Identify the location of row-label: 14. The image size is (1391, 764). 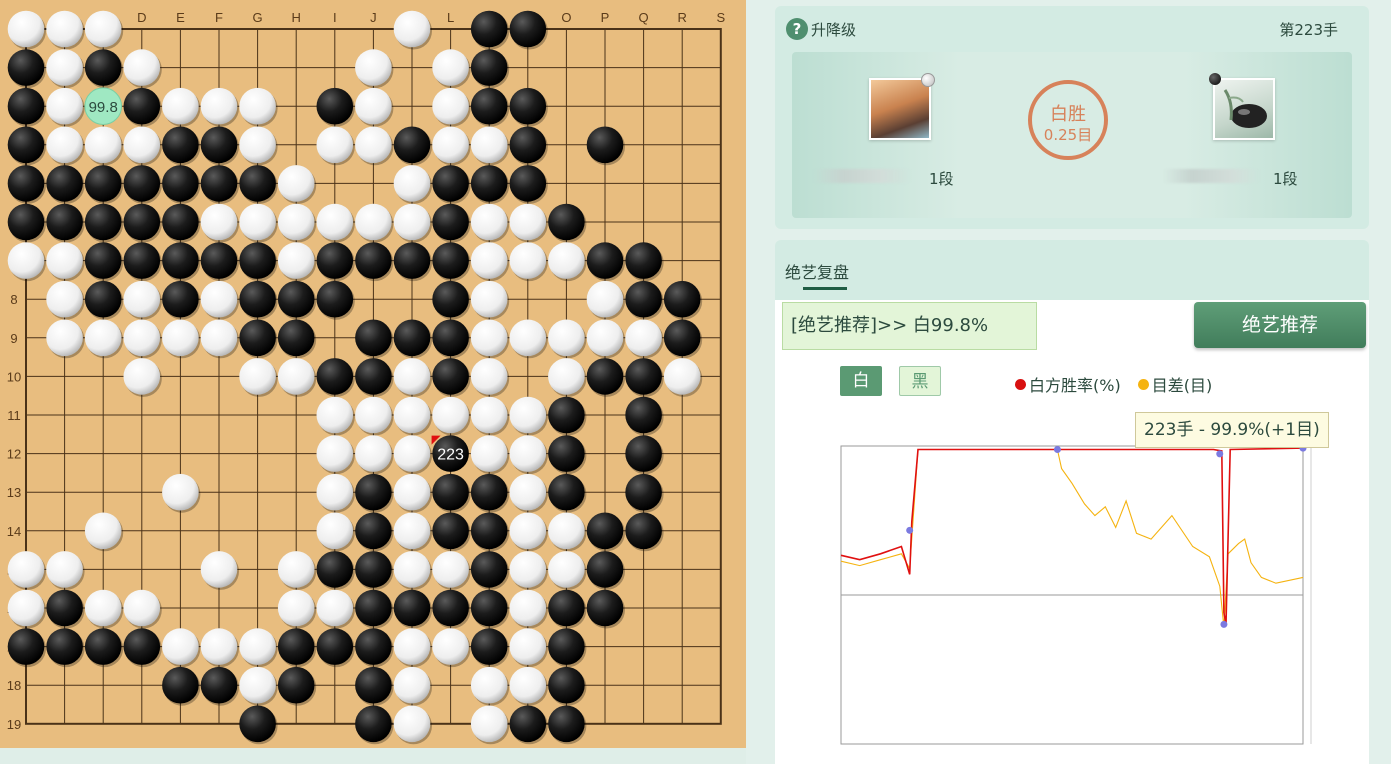
(14, 531).